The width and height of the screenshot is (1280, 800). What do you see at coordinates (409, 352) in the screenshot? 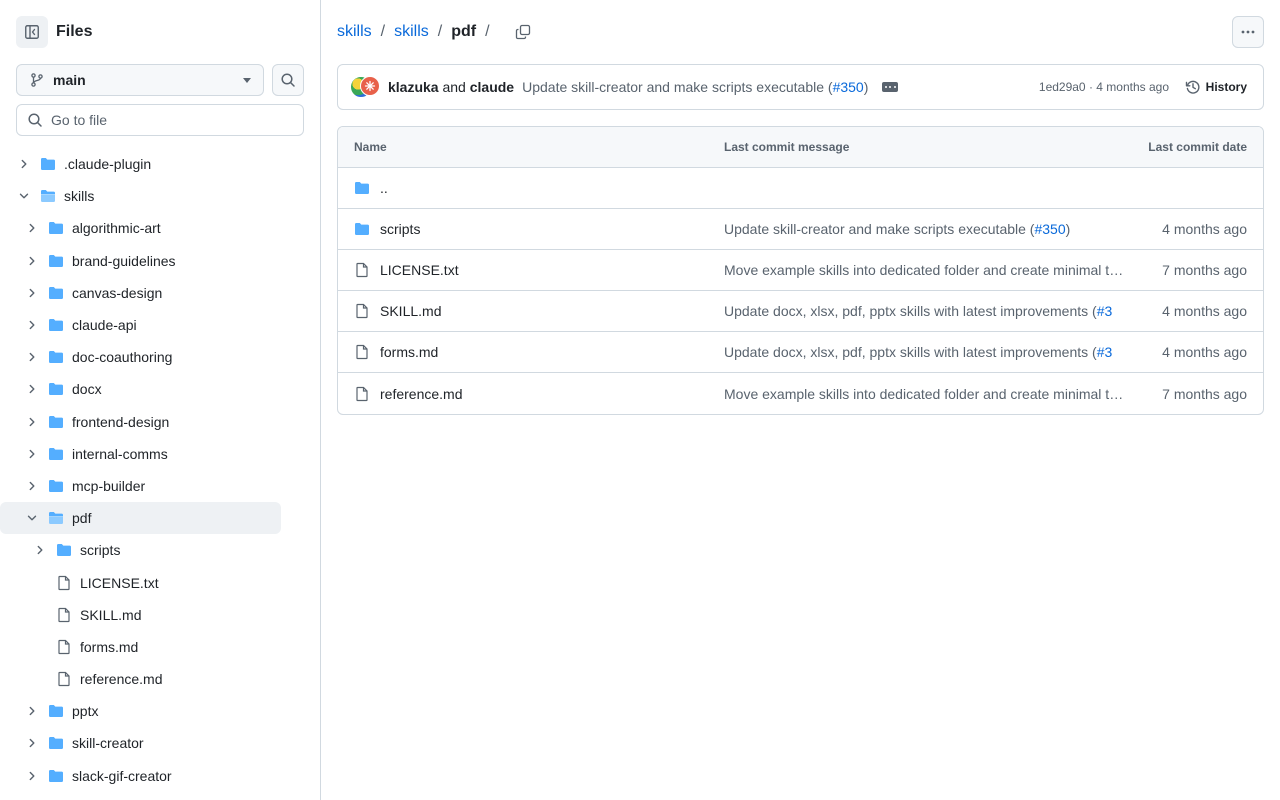
I see `file-name-link: forms.md` at bounding box center [409, 352].